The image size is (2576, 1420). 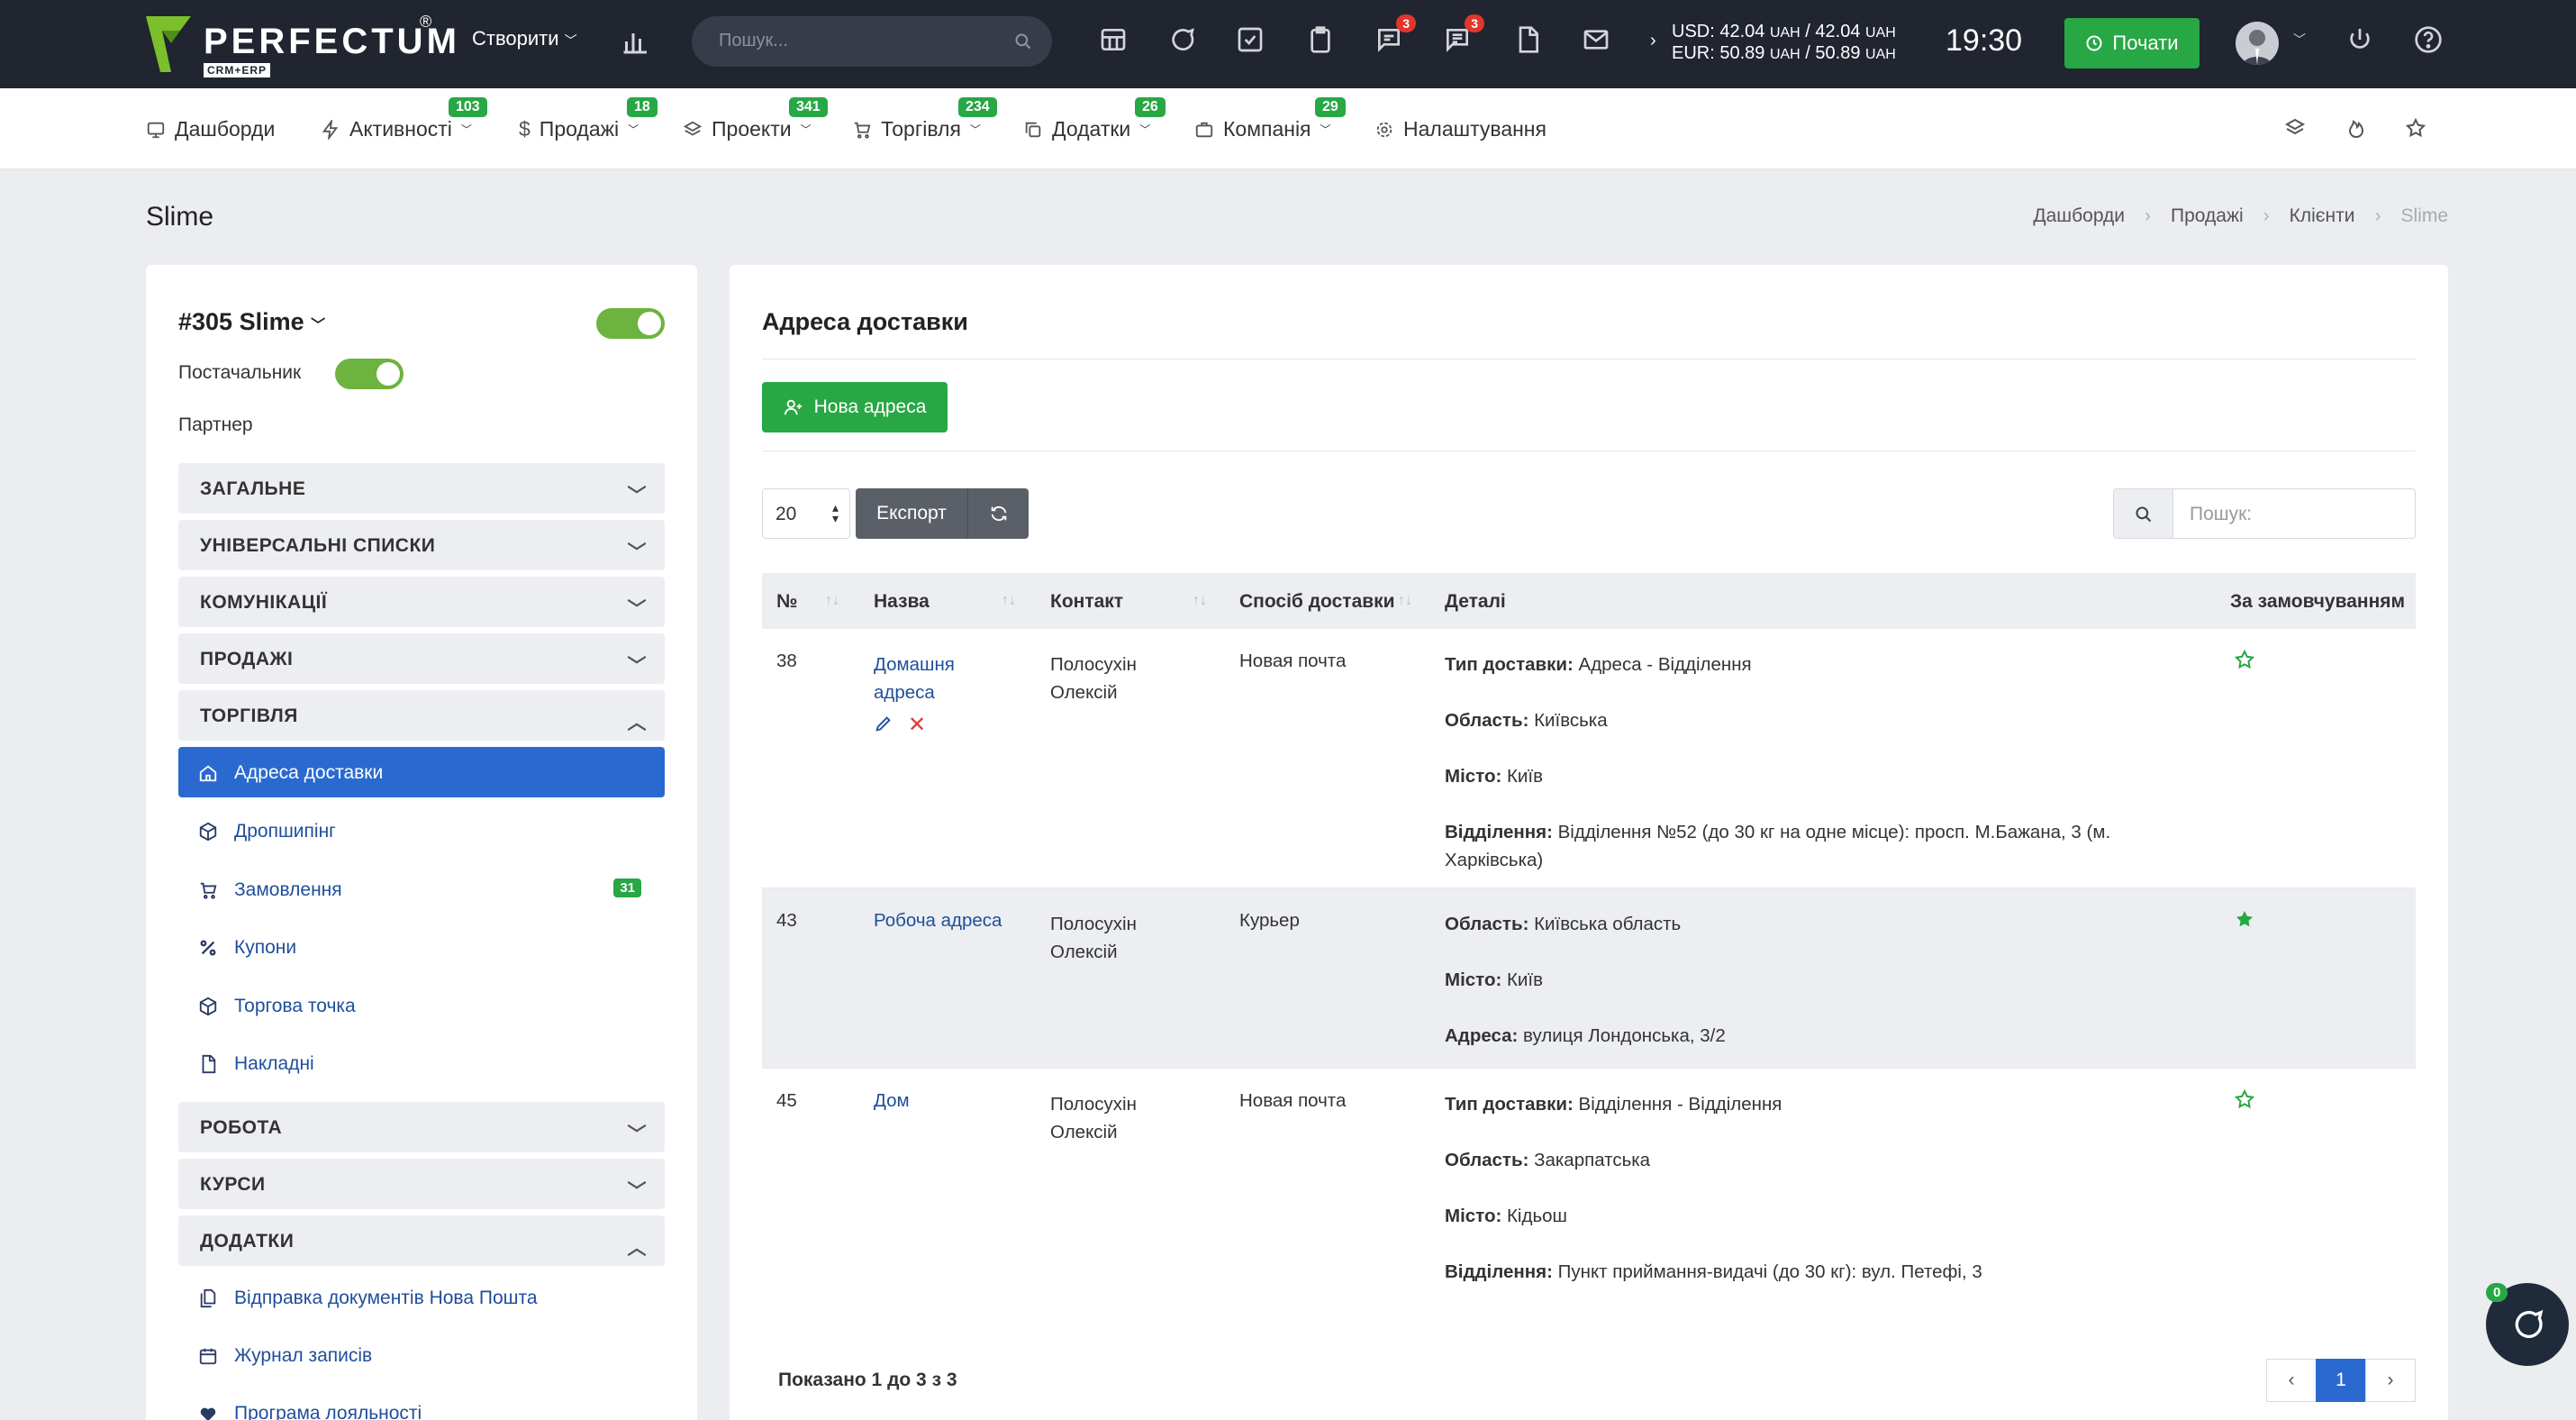 What do you see at coordinates (2430, 41) in the screenshot?
I see `help-icon` at bounding box center [2430, 41].